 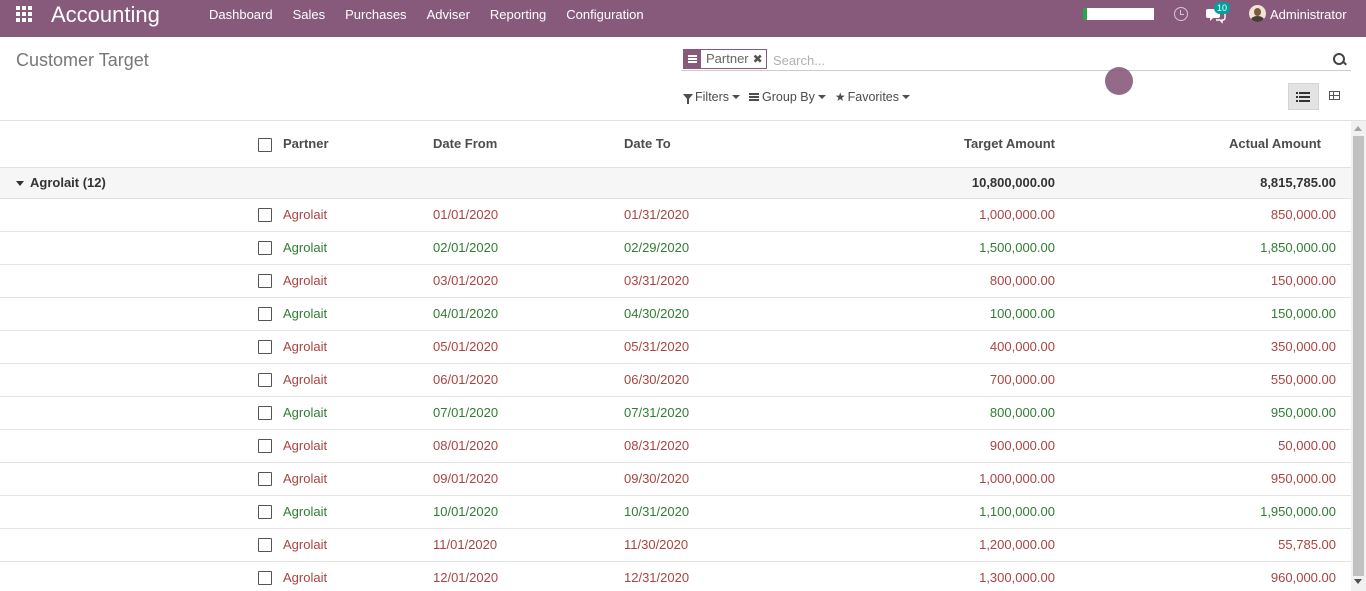 What do you see at coordinates (1298, 247) in the screenshot?
I see `cell-actual-amount: 1,850,000.00` at bounding box center [1298, 247].